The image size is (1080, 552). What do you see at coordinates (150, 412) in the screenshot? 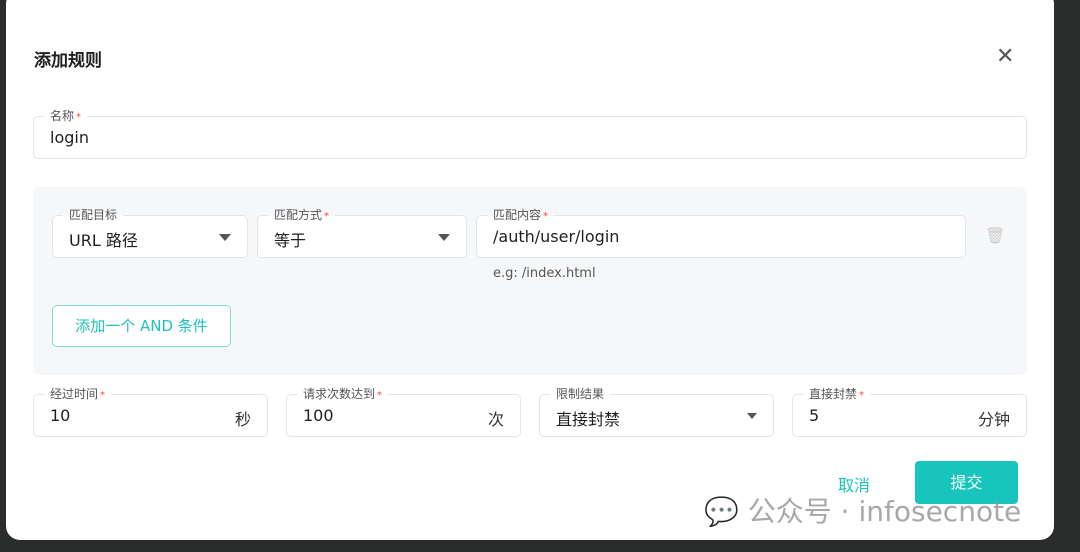
I see `time-field: 经过时间 * 10 秒` at bounding box center [150, 412].